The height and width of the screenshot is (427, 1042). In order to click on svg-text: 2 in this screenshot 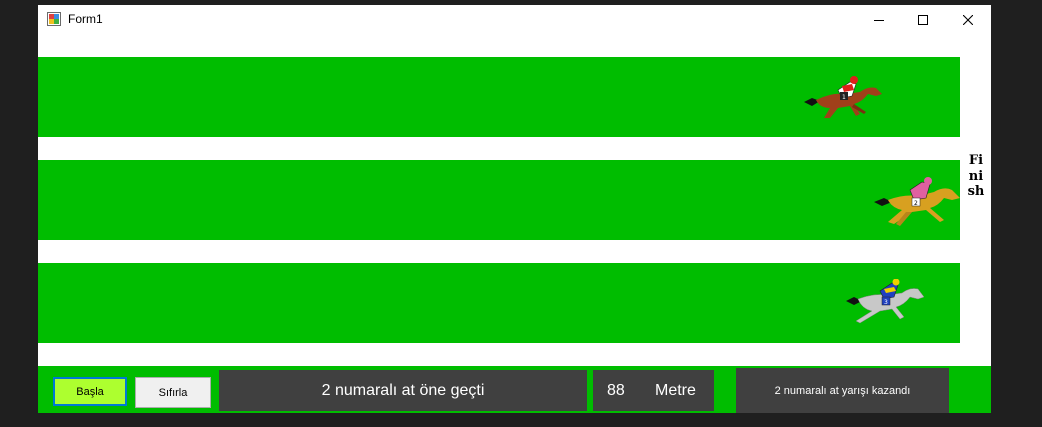, I will do `click(916, 203)`.